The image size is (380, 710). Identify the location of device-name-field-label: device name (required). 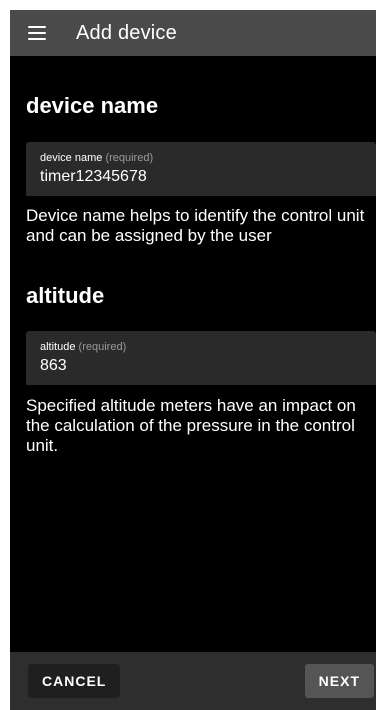
(96, 158).